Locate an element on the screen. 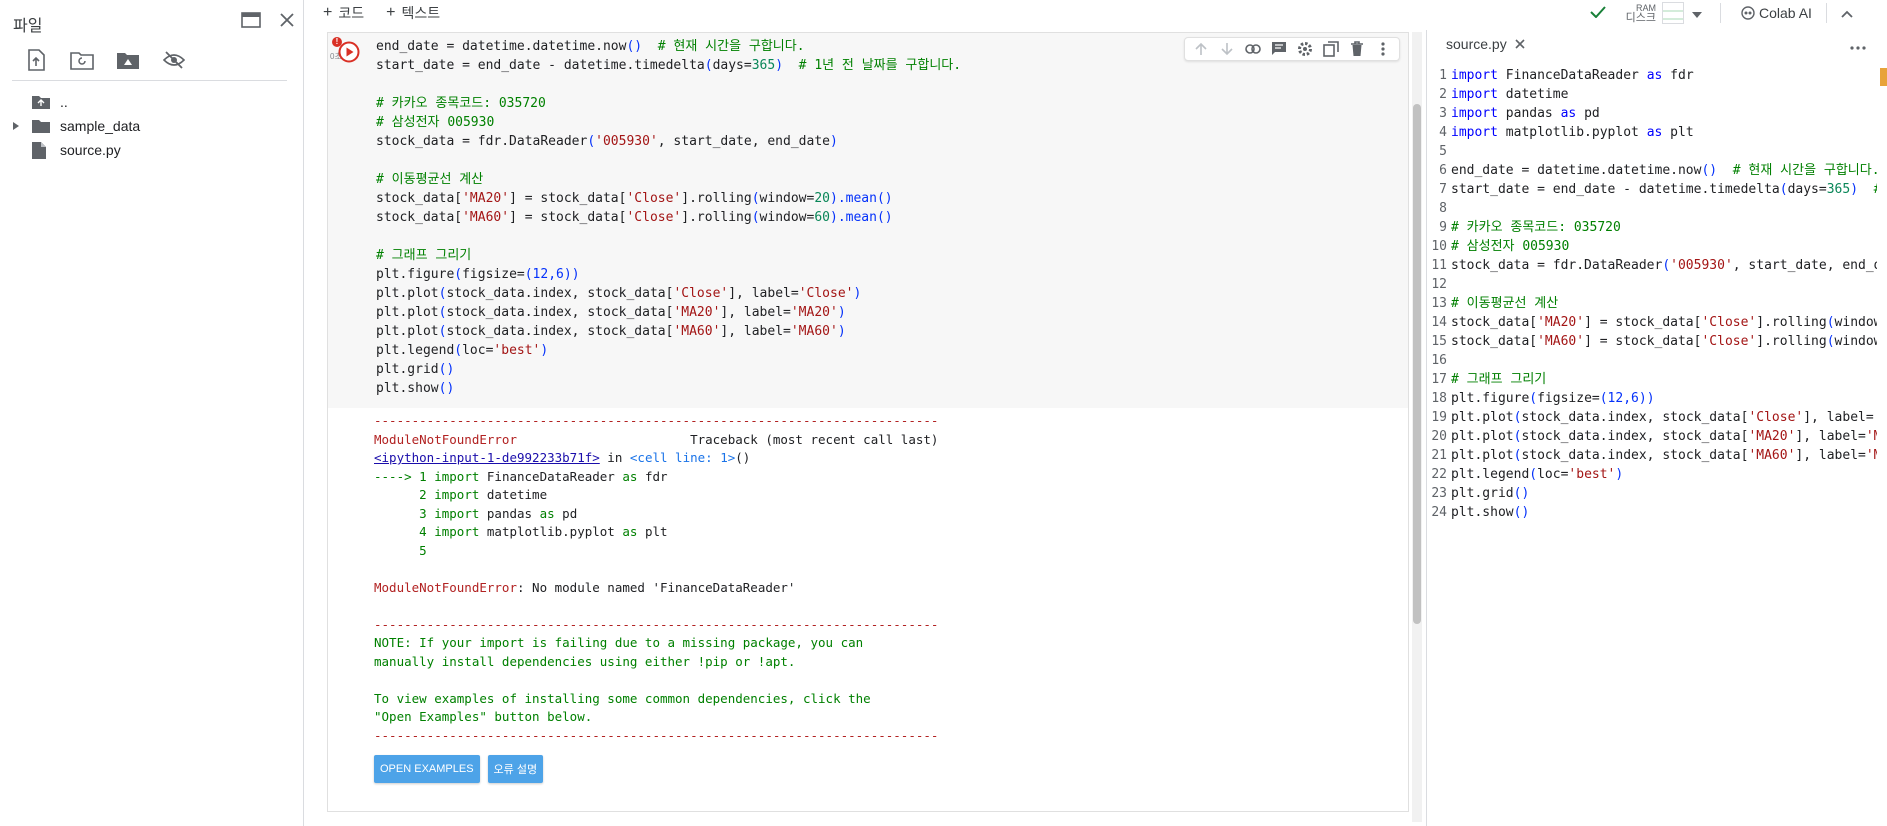 Image resolution: width=1887 pixels, height=826 pixels. code-token: ], label= is located at coordinates (1838, 417).